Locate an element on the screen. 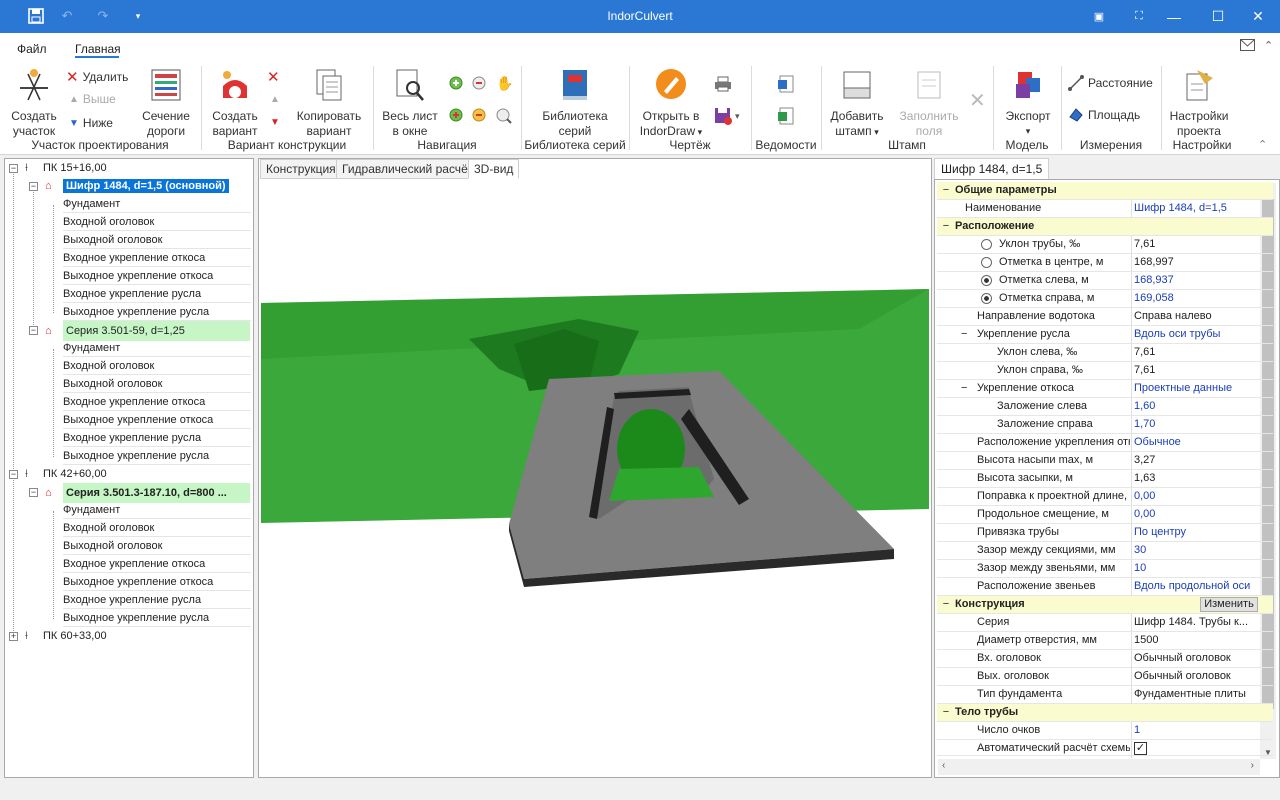 The width and height of the screenshot is (1280, 800). project-settings-button: Настройки проекта is located at coordinates (1199, 103).